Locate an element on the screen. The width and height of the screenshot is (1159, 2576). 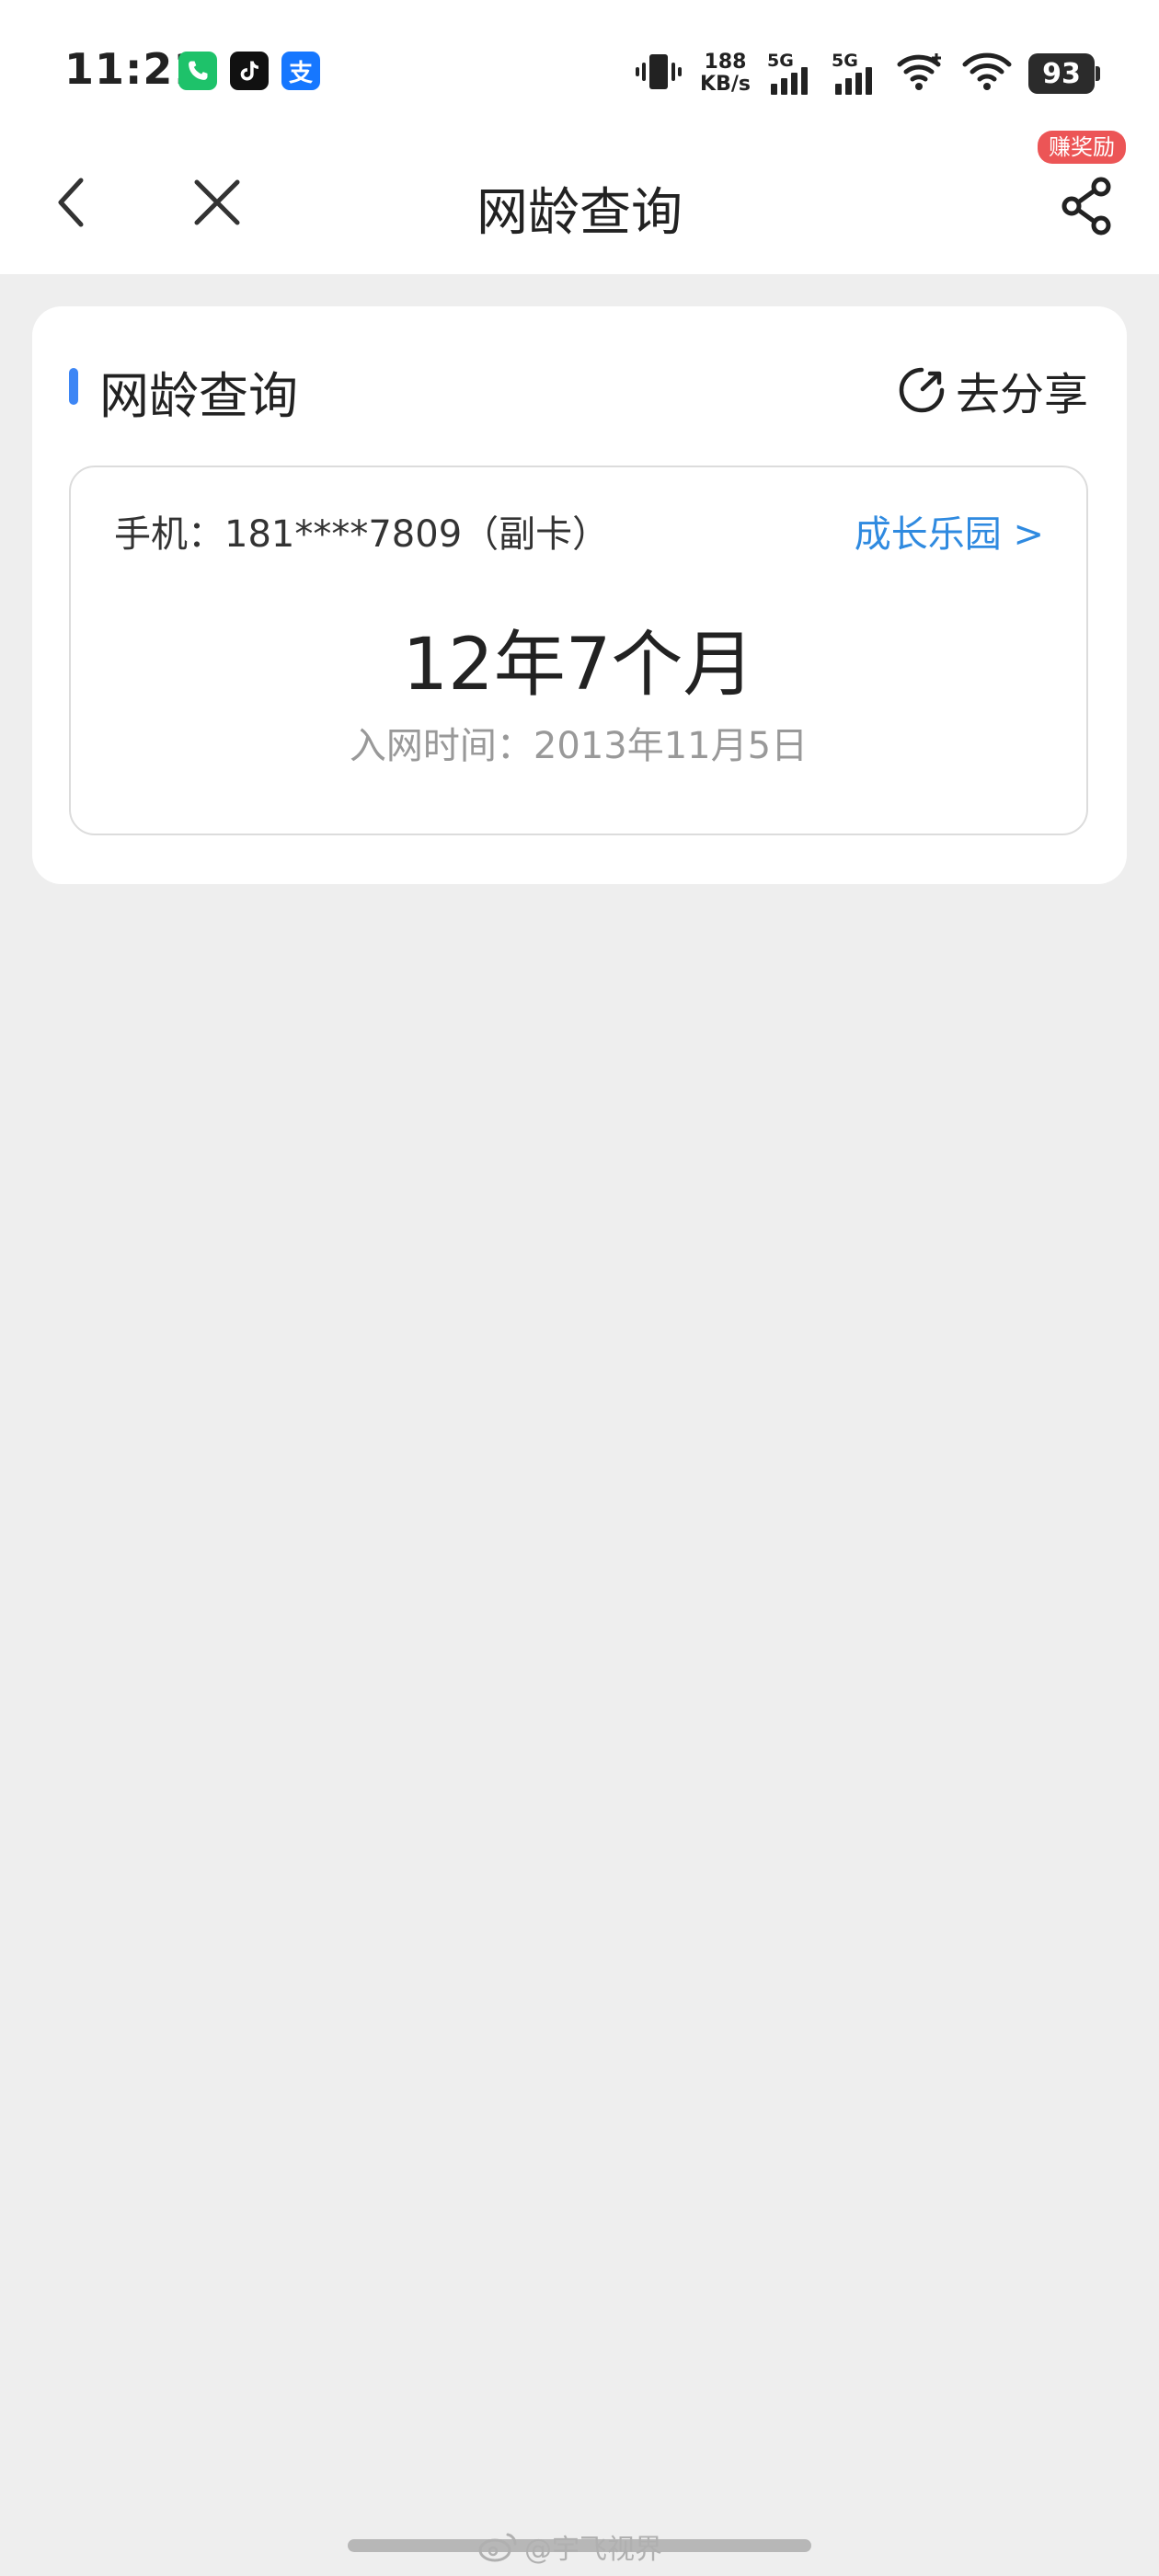
call-app-icon is located at coordinates (197, 71).